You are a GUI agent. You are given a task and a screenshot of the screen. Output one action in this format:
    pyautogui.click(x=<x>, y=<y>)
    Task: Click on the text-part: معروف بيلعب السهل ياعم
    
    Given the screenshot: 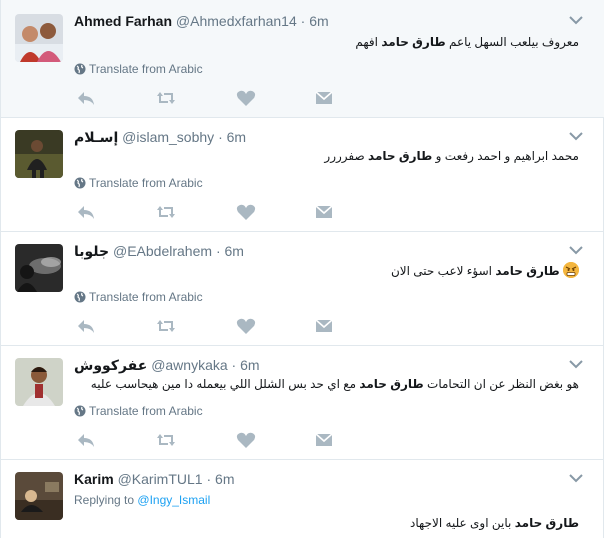 What is the action you would take?
    pyautogui.click(x=512, y=42)
    